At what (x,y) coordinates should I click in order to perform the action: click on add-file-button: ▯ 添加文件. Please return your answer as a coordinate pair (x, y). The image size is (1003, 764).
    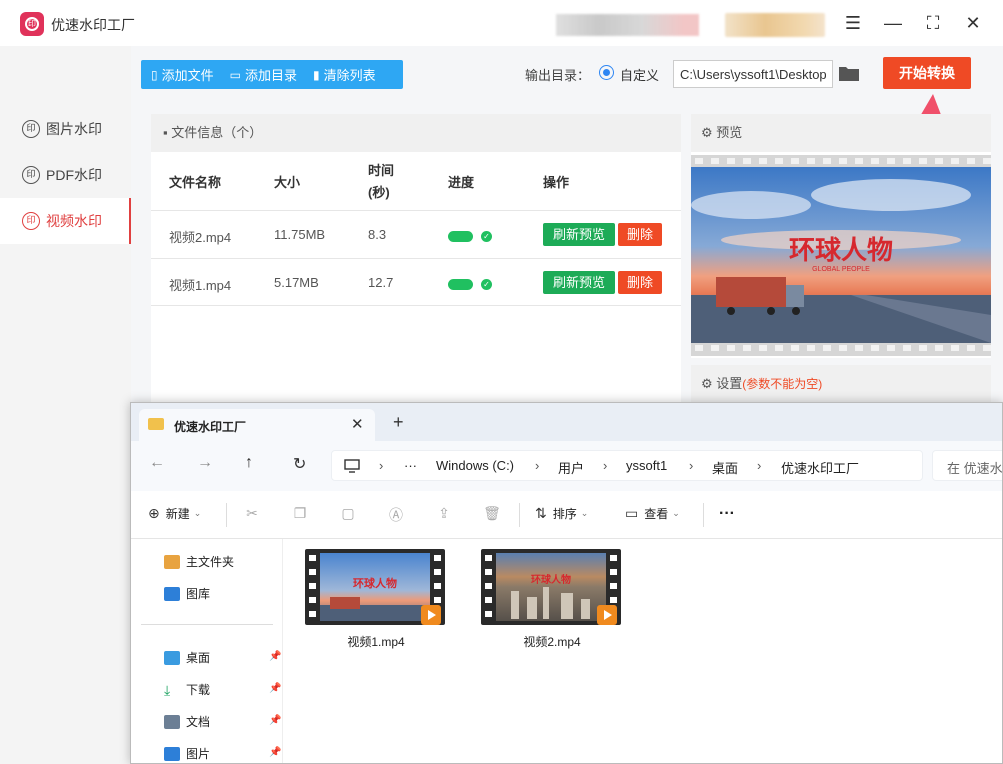
    Looking at the image, I should click on (182, 74).